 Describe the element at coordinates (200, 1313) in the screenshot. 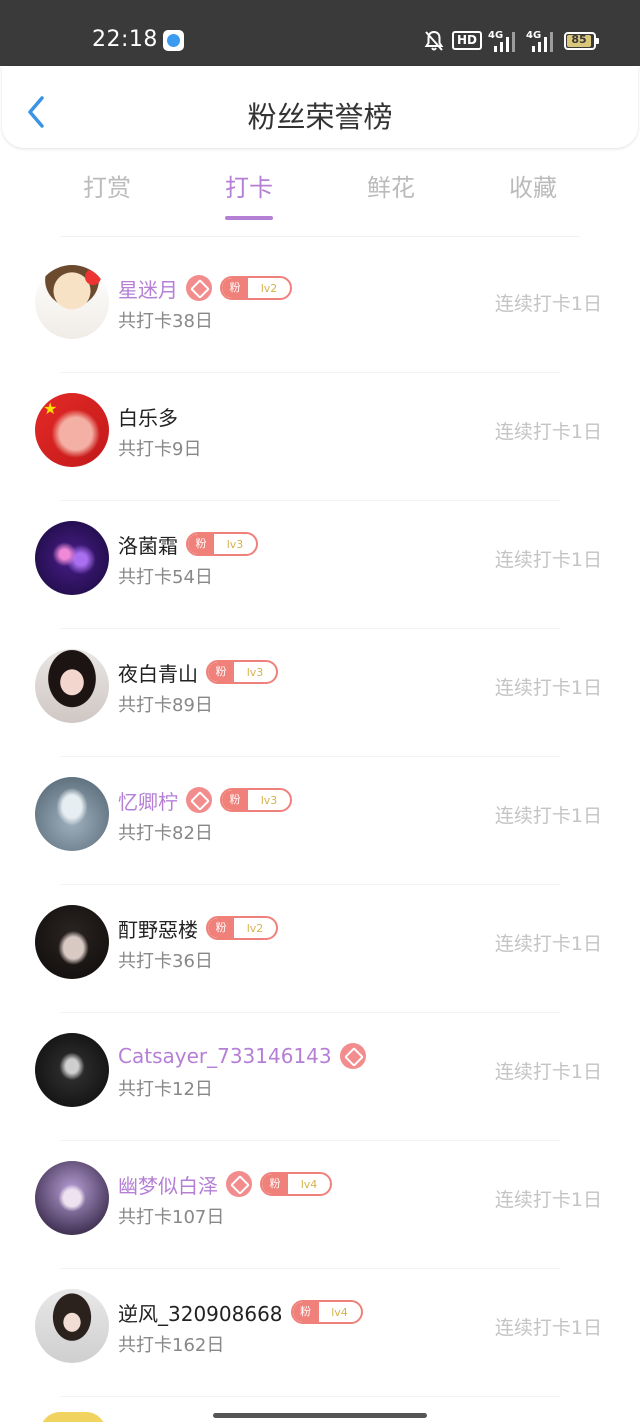

I see `user-name: 逆风_320908668` at that location.